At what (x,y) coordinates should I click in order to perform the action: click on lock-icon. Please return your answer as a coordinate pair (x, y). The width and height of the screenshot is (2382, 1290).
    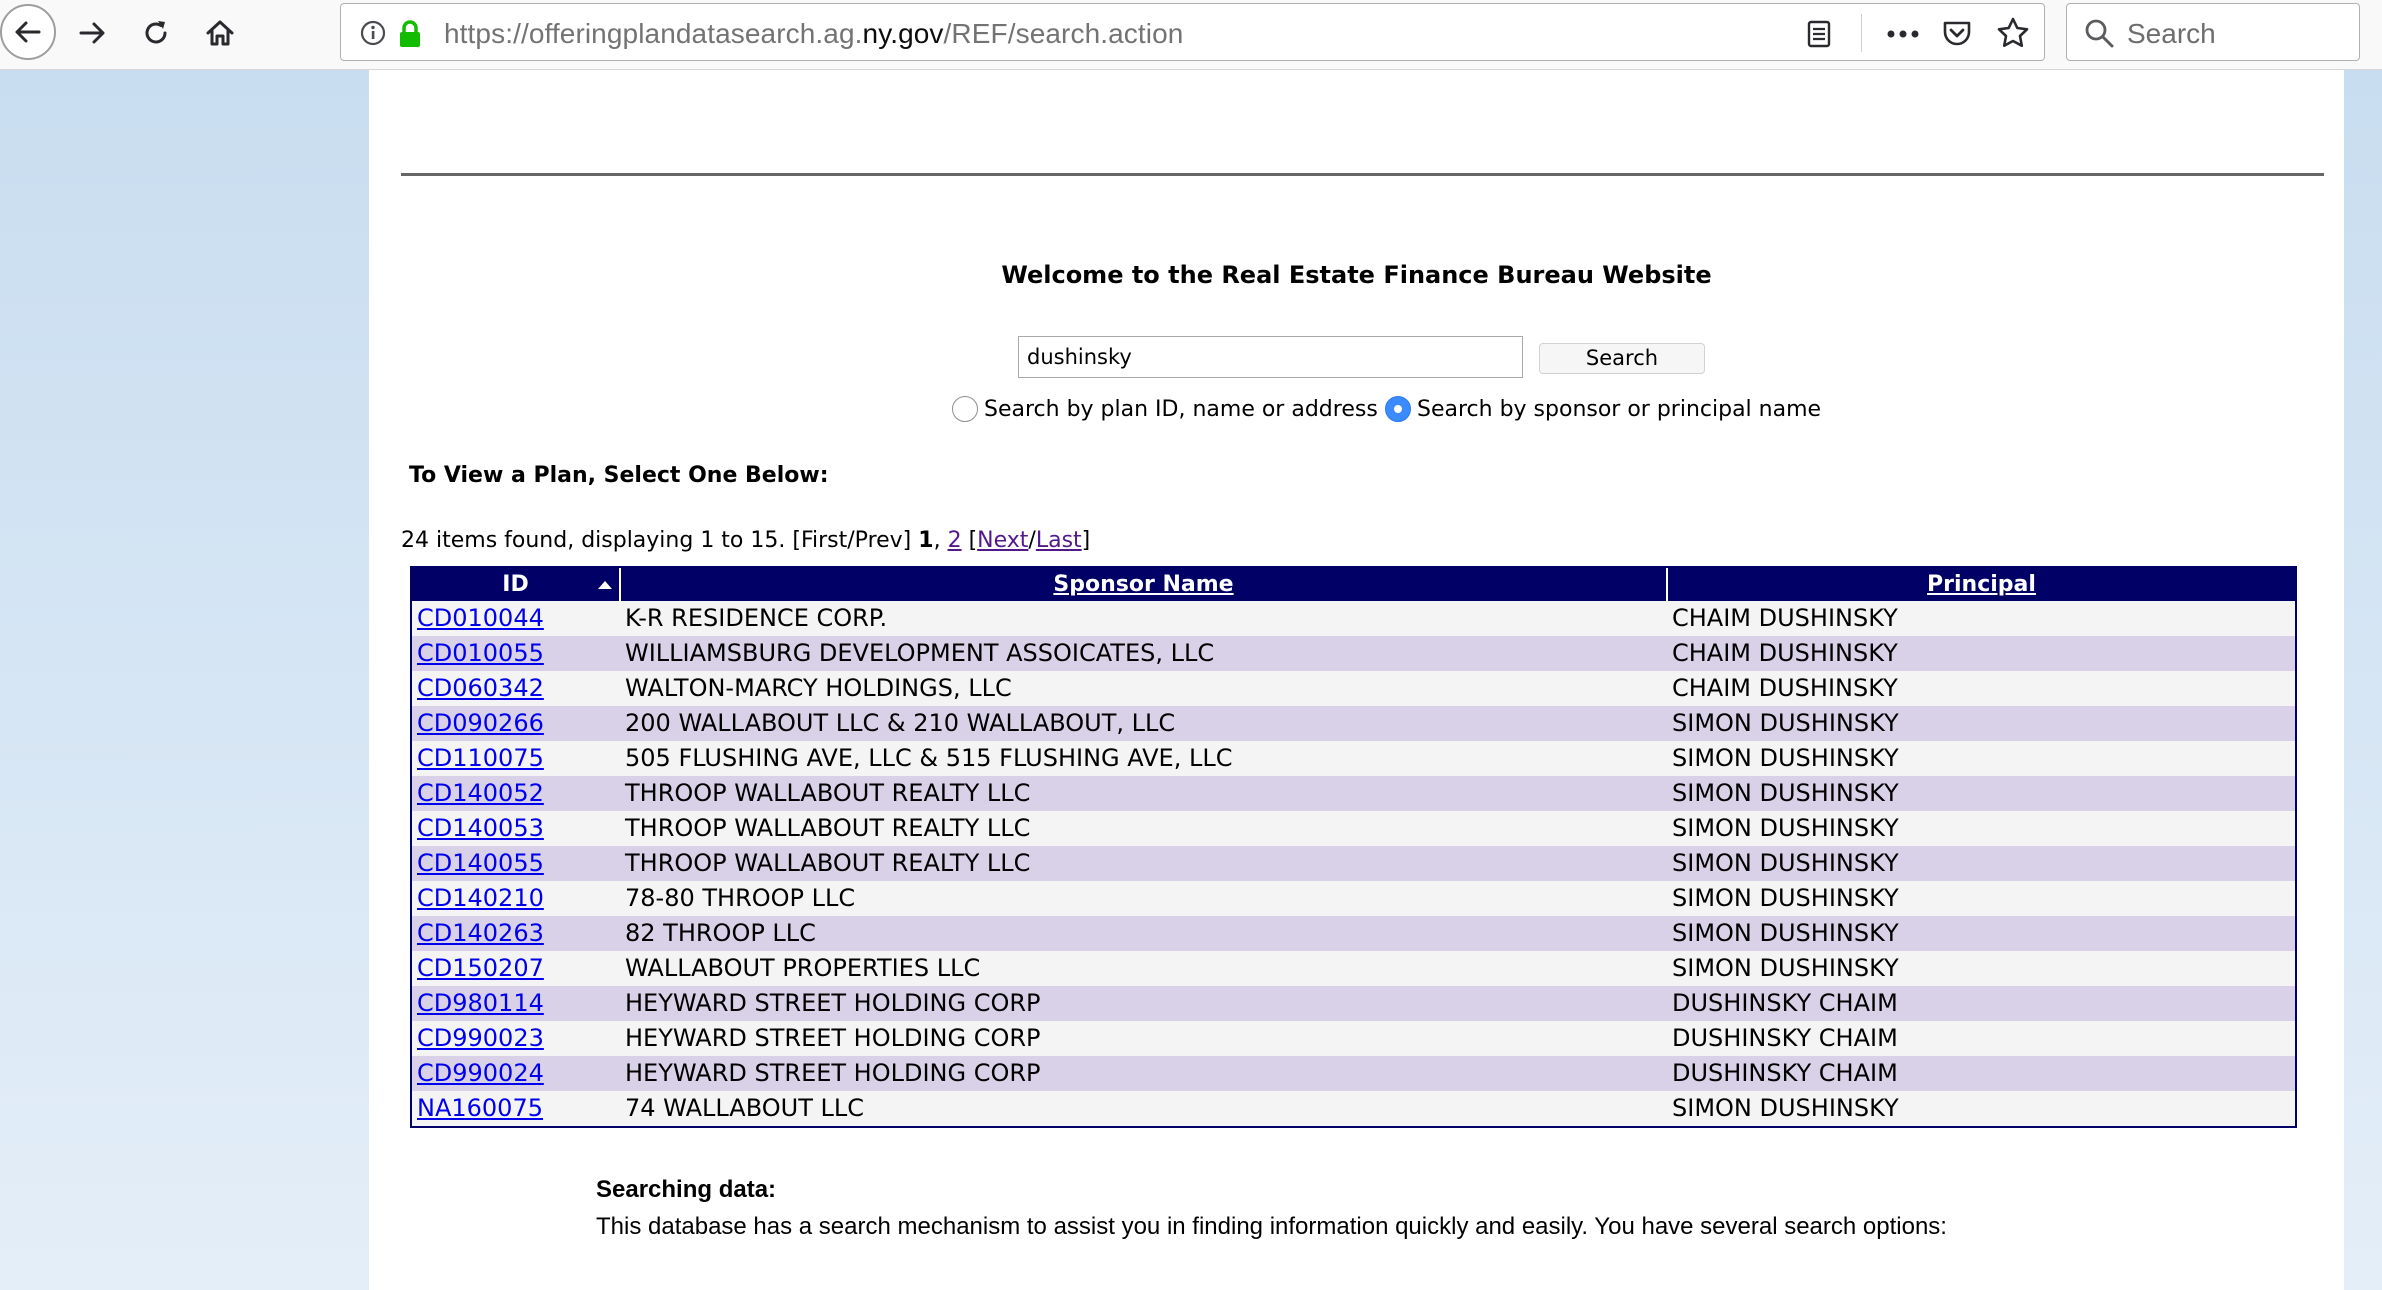
    Looking at the image, I should click on (410, 34).